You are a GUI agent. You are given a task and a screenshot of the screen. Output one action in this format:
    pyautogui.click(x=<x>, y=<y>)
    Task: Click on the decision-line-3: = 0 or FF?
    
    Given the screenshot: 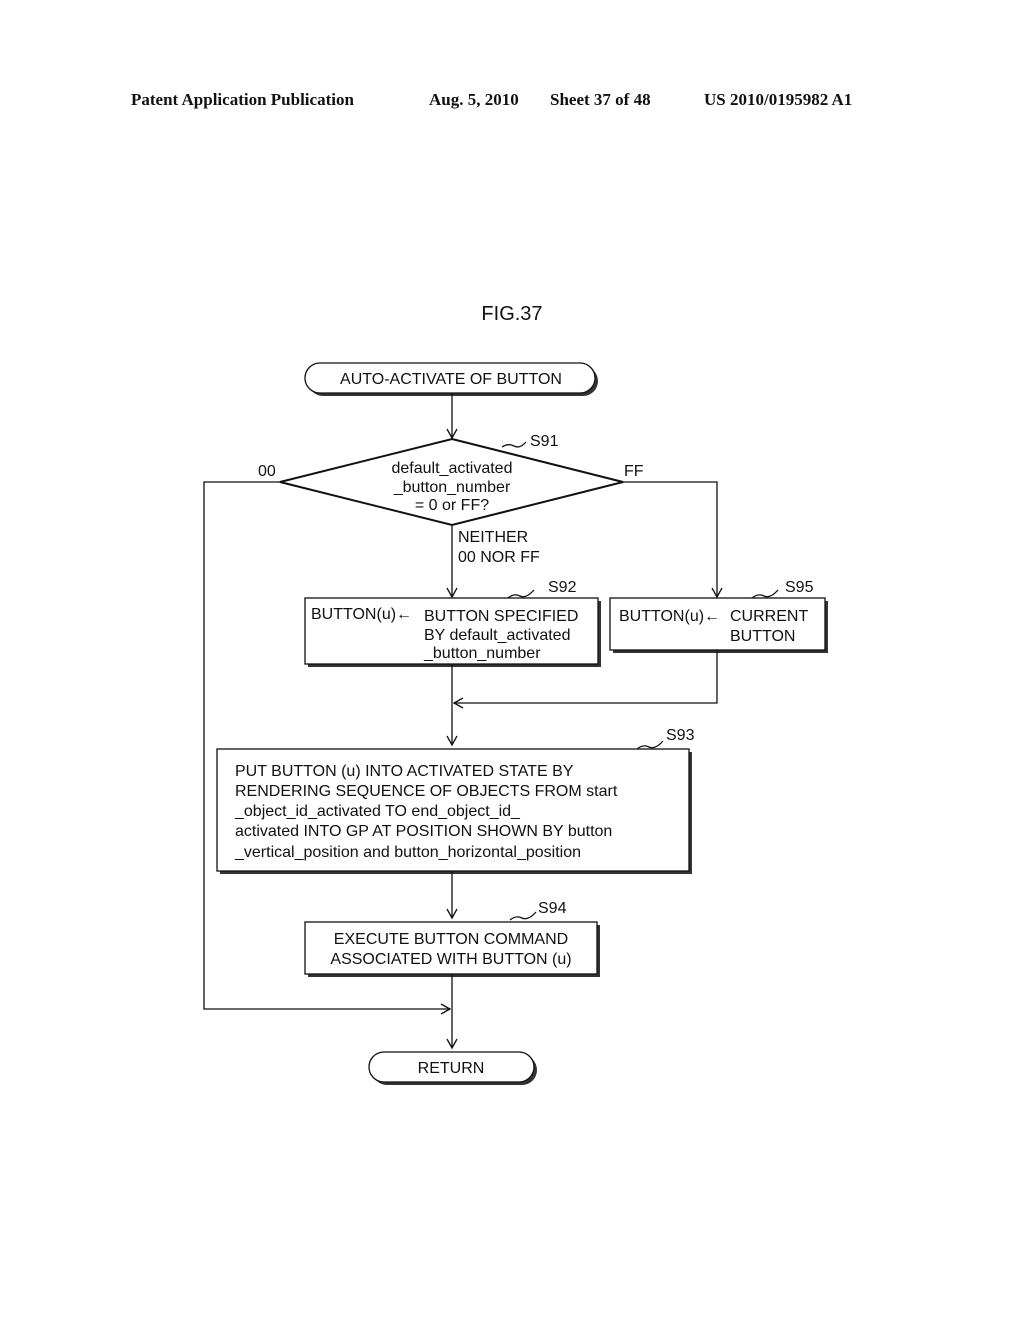 What is the action you would take?
    pyautogui.click(x=452, y=505)
    